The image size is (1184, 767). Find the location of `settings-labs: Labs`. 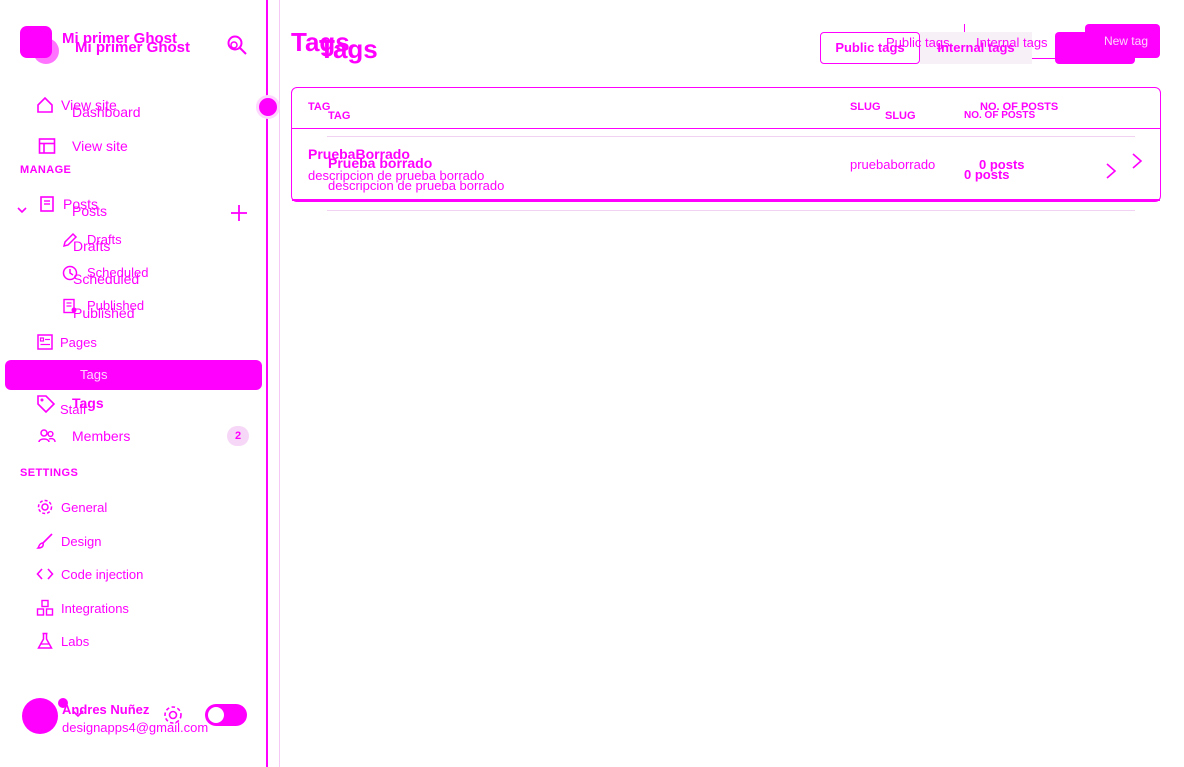

settings-labs: Labs is located at coordinates (62, 641).